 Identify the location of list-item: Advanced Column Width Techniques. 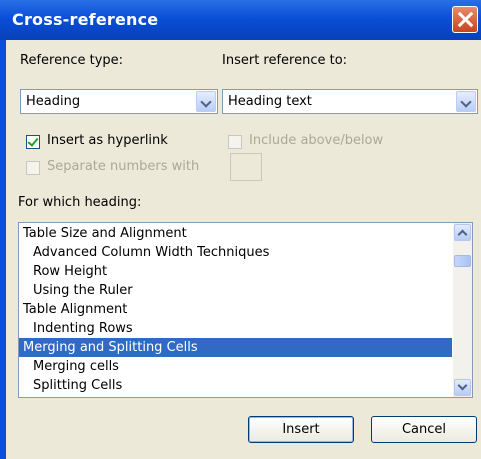
(240, 252).